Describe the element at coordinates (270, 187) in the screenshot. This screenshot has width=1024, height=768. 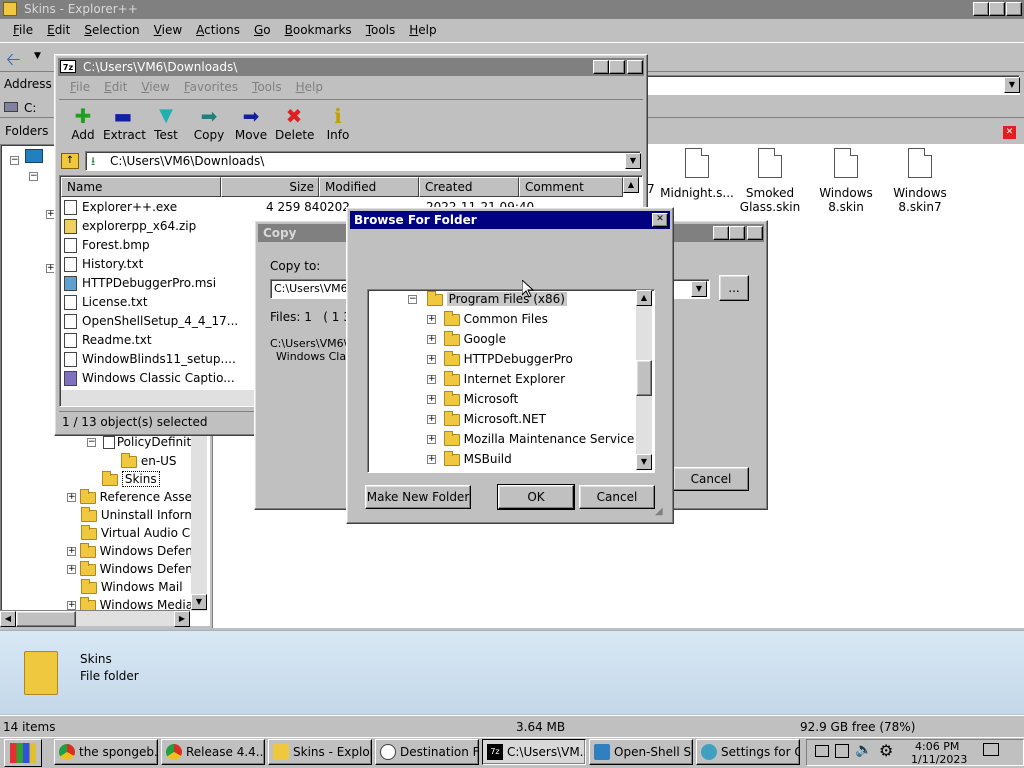
I see `col-size: Size` at that location.